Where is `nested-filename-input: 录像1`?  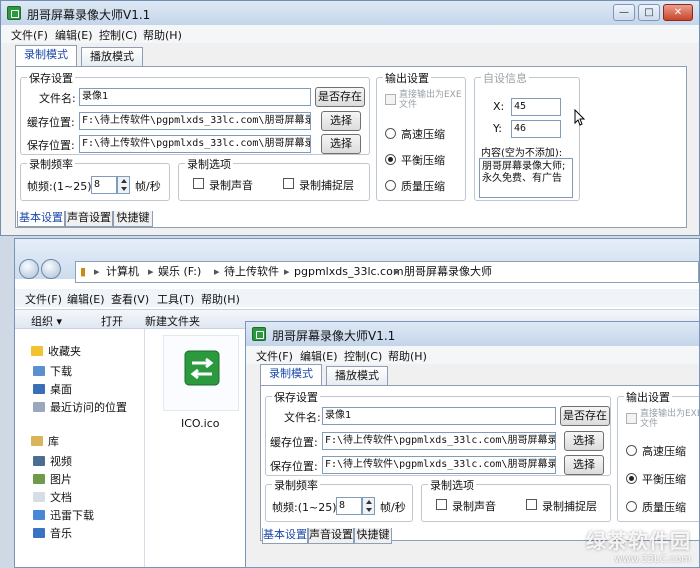
nested-filename-input: 录像1 is located at coordinates (439, 416).